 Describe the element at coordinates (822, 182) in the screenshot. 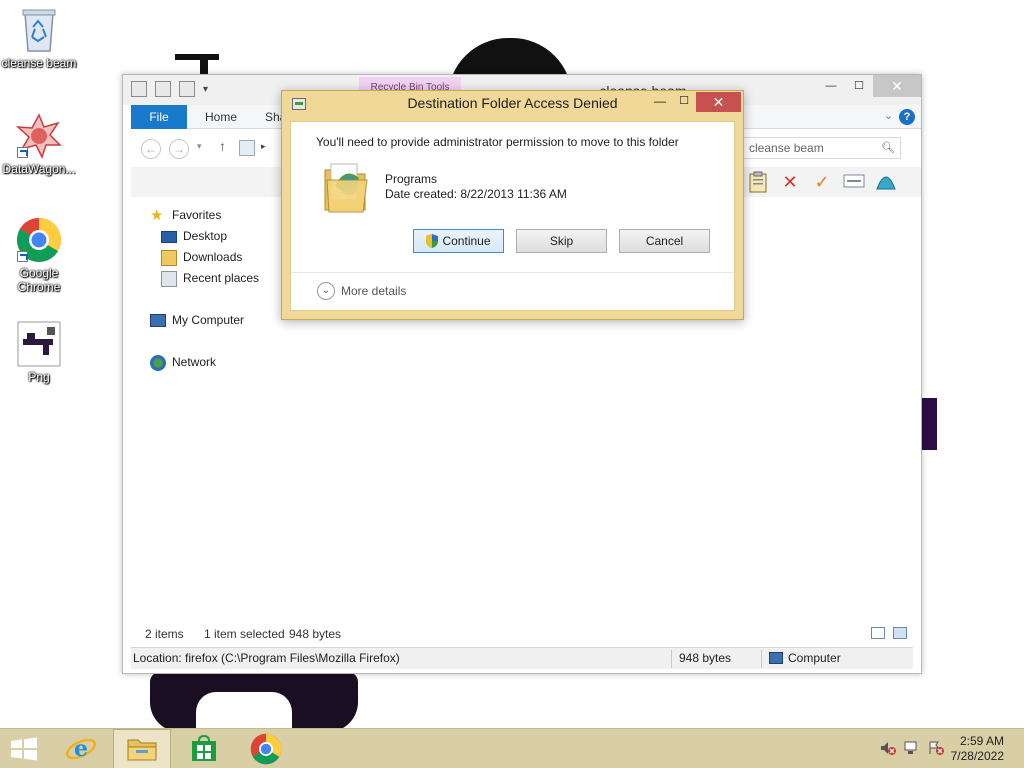

I see `check-icon: ✓` at that location.